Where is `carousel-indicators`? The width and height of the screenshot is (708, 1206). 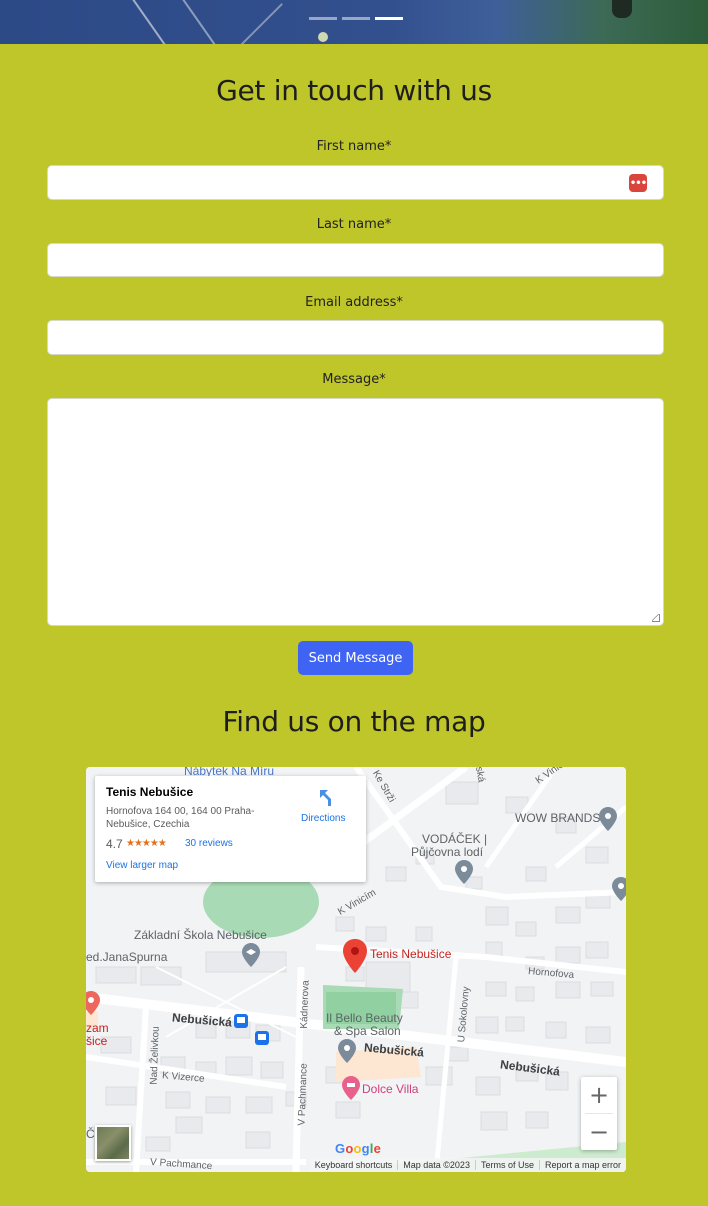
carousel-indicators is located at coordinates (356, 18).